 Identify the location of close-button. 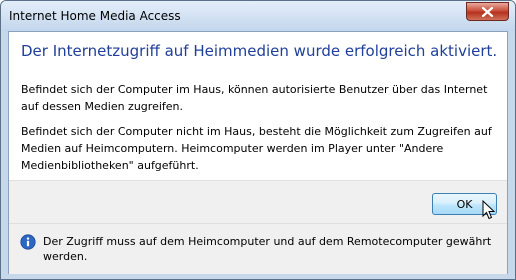
(487, 11).